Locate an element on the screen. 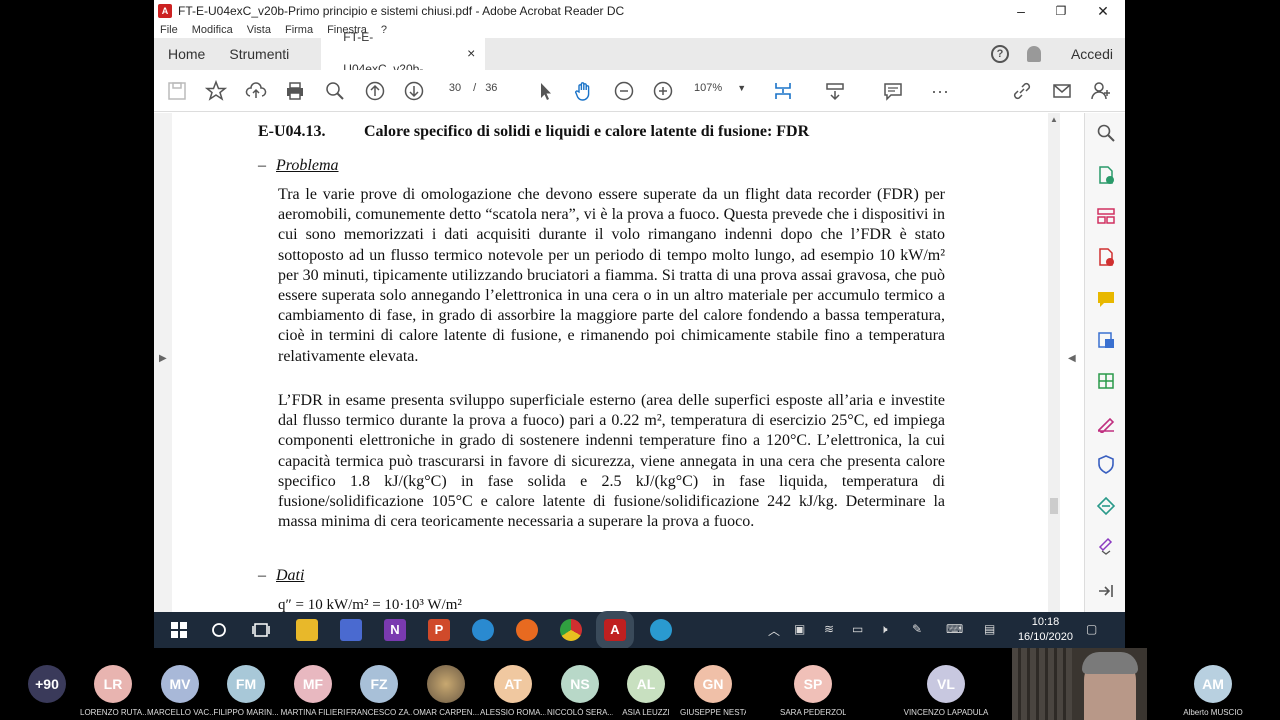 This screenshot has height=720, width=1280. hand-tool-icon is located at coordinates (584, 91).